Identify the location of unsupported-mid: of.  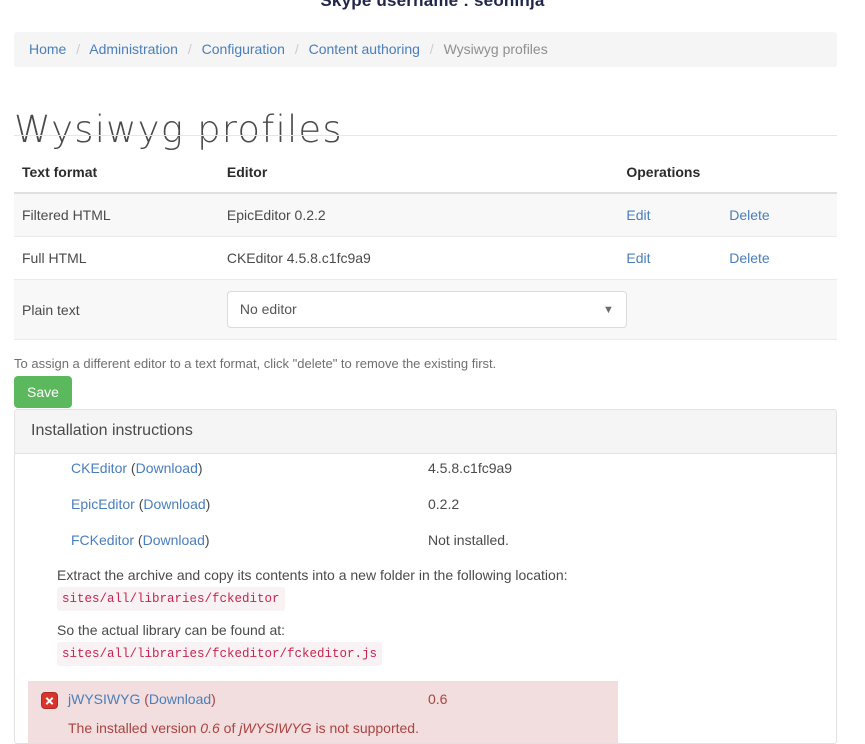
(229, 728).